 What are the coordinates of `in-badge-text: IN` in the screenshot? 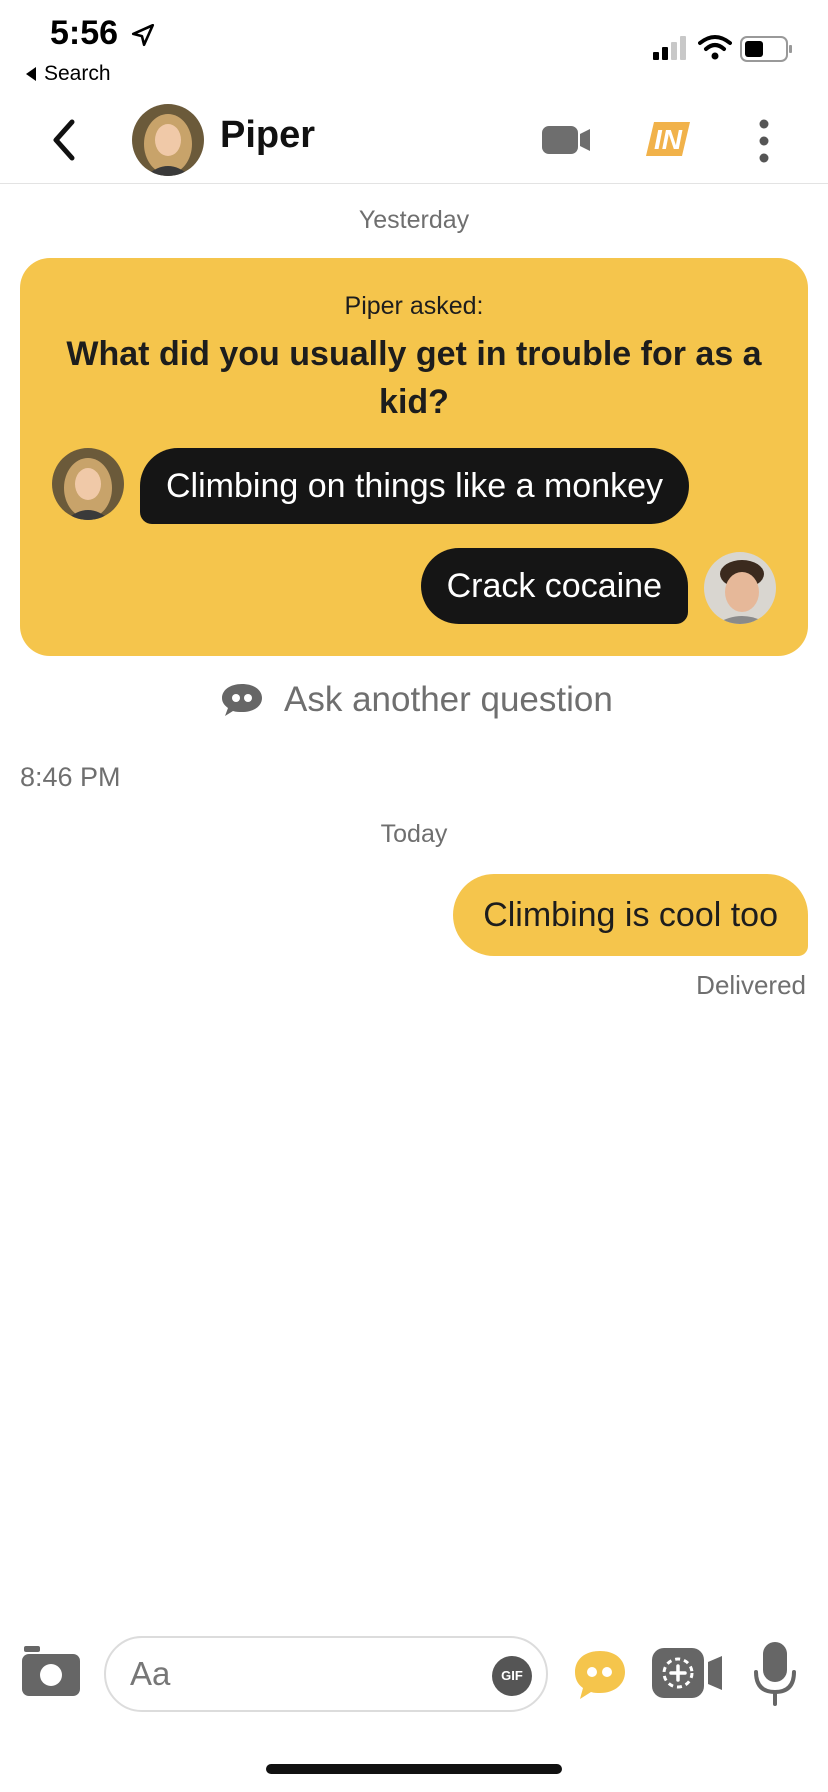 It's located at (668, 139).